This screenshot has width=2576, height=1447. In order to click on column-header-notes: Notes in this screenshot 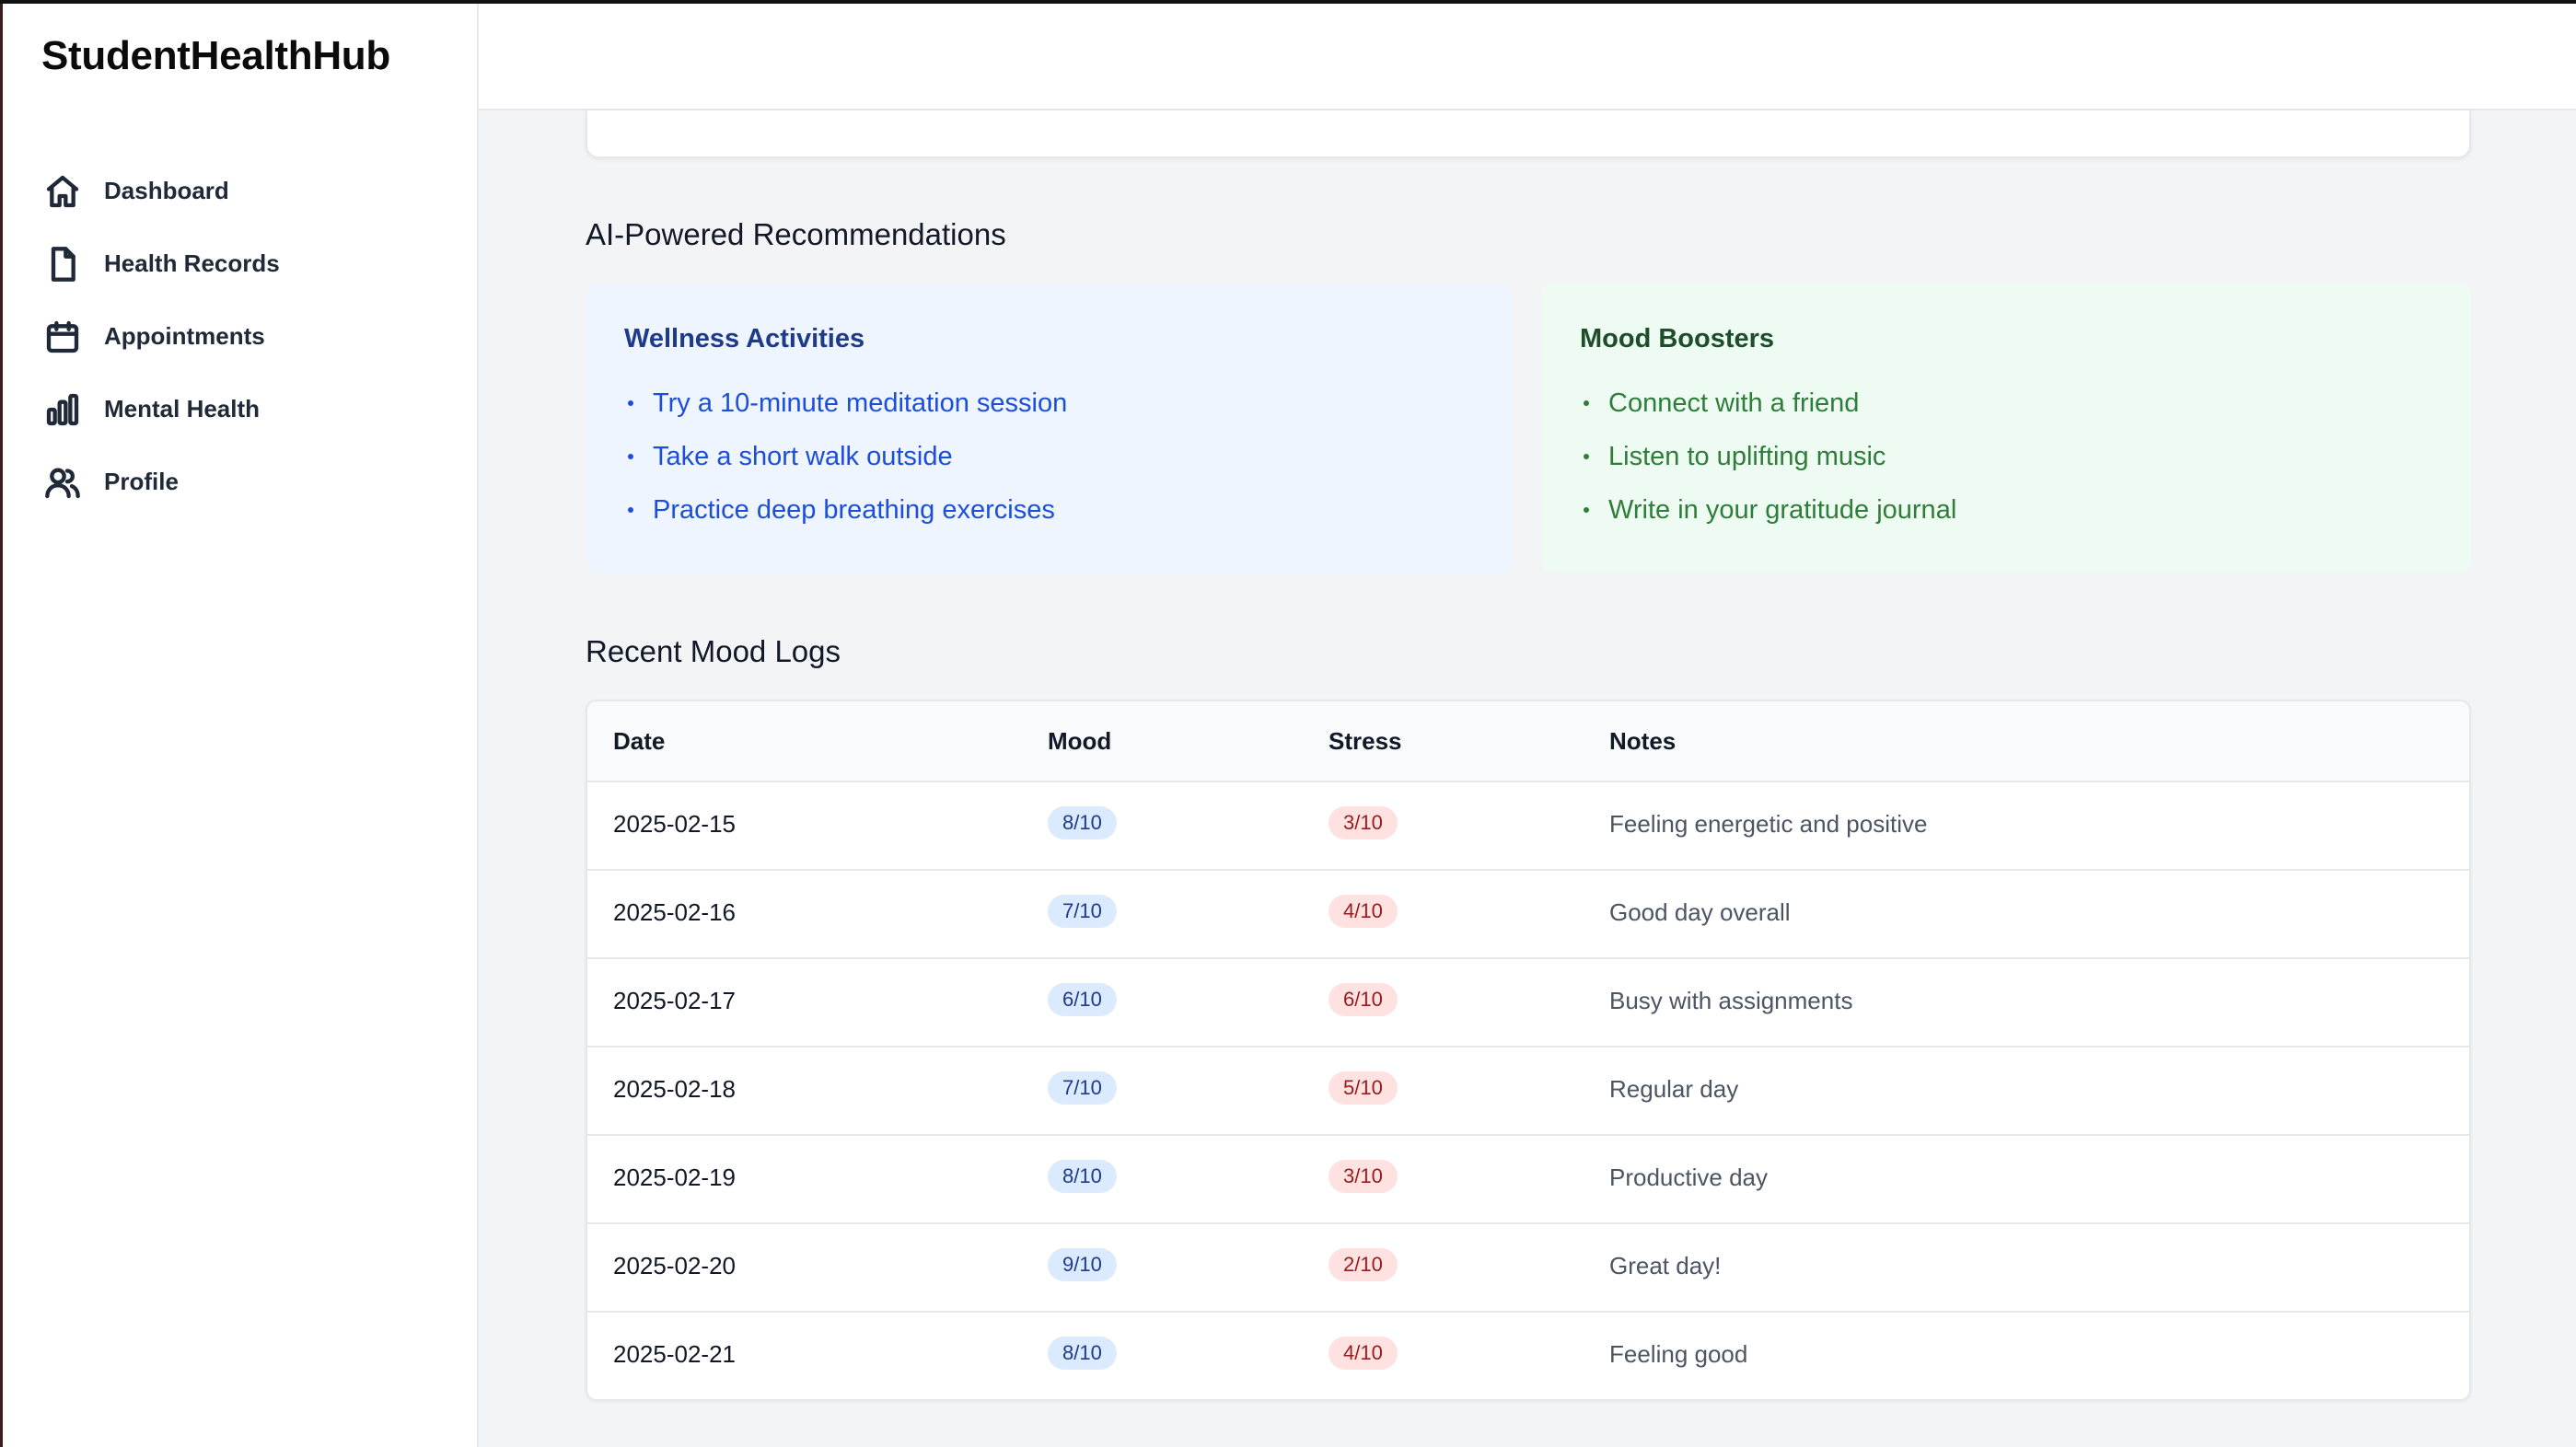, I will do `click(1643, 741)`.